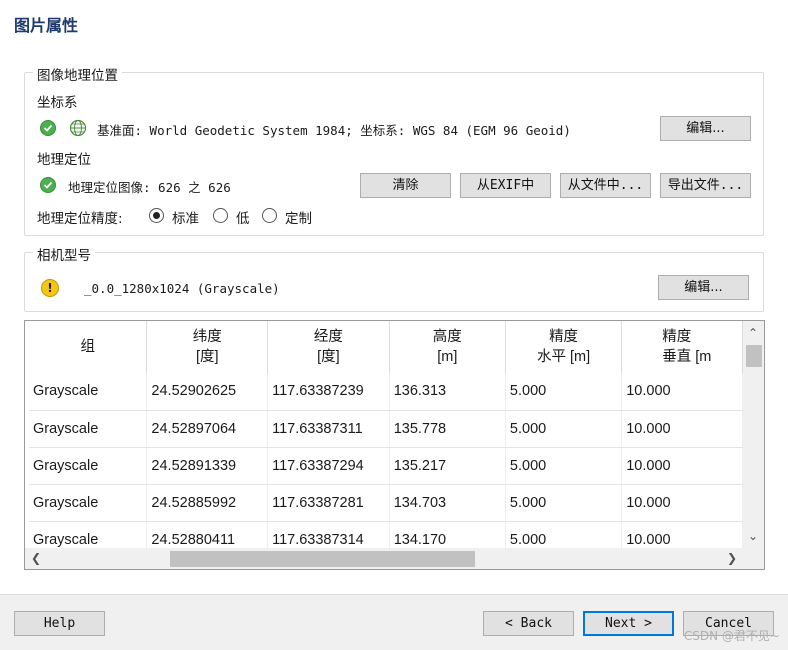 The height and width of the screenshot is (650, 788). Describe the element at coordinates (753, 333) in the screenshot. I see `scroll-up-icon: ⌃` at that location.